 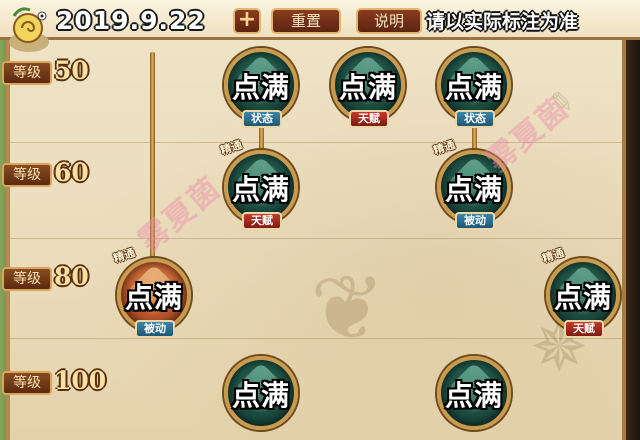 What do you see at coordinates (306, 21) in the screenshot?
I see `reset-button: 重置` at bounding box center [306, 21].